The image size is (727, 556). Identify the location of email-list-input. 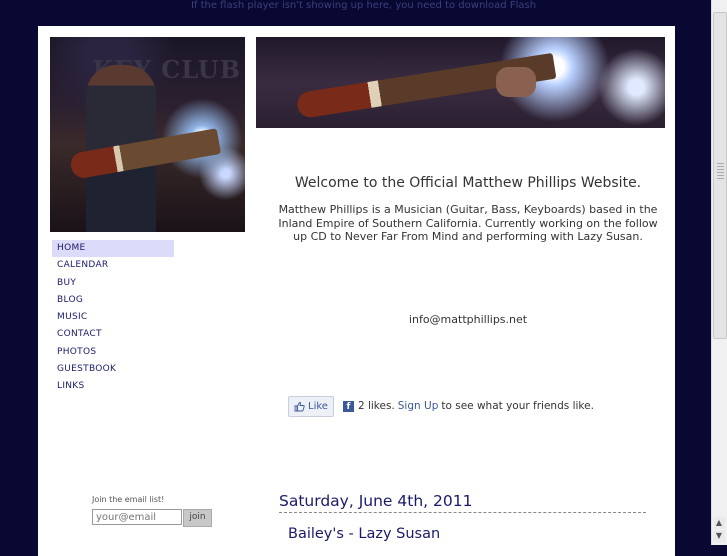
(137, 517).